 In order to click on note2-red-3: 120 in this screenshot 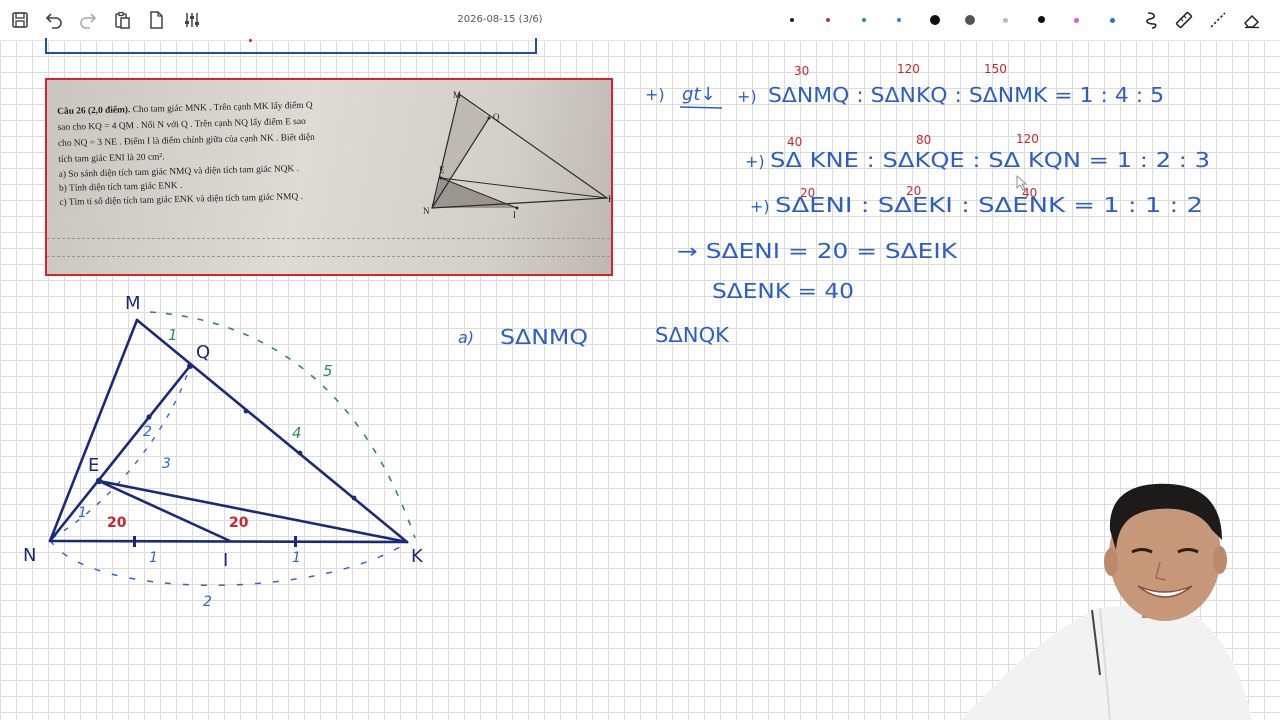, I will do `click(1027, 139)`.